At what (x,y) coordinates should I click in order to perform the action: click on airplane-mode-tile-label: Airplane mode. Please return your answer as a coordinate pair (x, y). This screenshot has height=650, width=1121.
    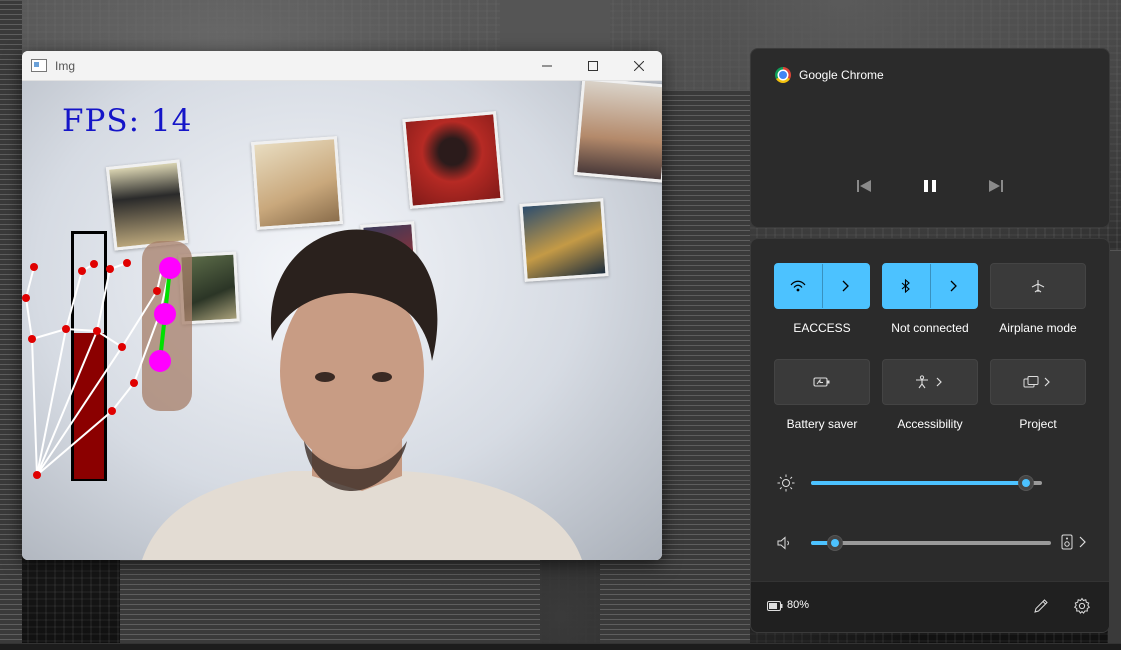
    Looking at the image, I should click on (1038, 328).